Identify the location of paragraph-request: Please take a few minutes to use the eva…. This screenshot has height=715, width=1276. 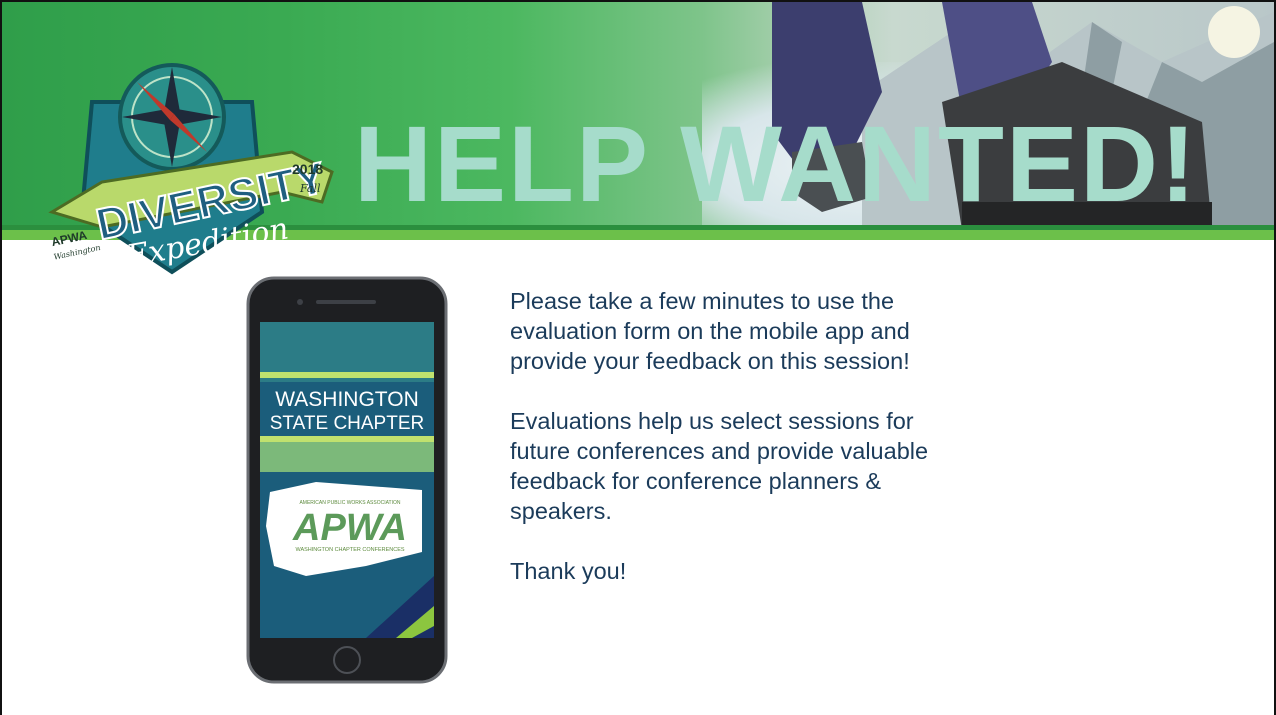
(710, 331).